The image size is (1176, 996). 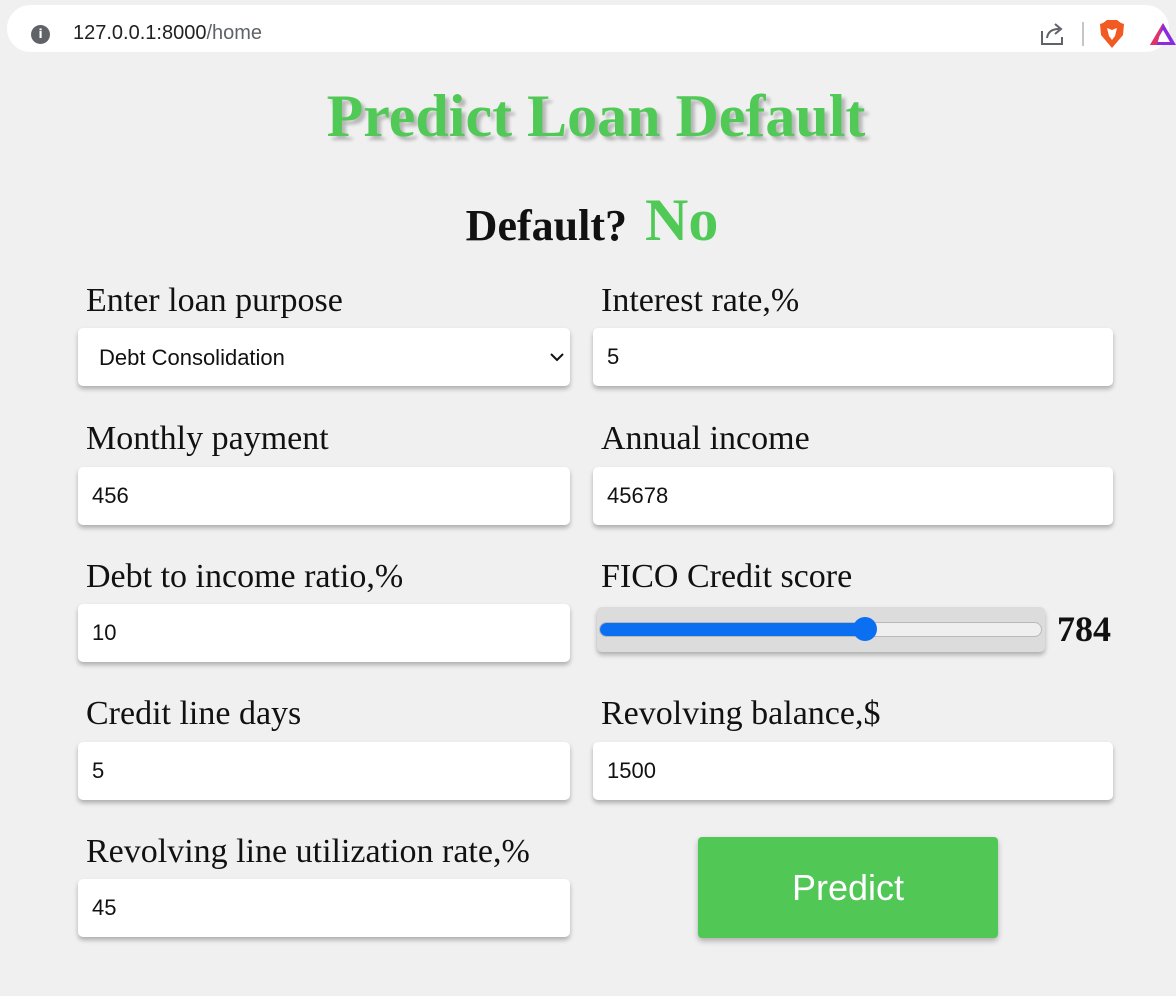 What do you see at coordinates (546, 225) in the screenshot?
I see `result-label: Default?` at bounding box center [546, 225].